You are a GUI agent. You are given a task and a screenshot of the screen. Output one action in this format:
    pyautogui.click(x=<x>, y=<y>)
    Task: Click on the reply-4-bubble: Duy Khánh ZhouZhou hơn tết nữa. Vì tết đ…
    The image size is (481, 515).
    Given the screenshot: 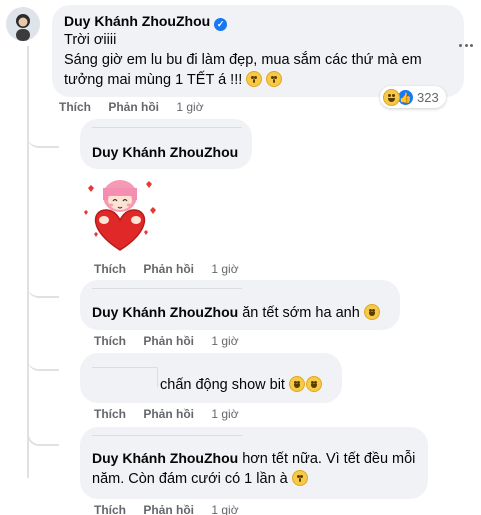 What is the action you would take?
    pyautogui.click(x=254, y=463)
    